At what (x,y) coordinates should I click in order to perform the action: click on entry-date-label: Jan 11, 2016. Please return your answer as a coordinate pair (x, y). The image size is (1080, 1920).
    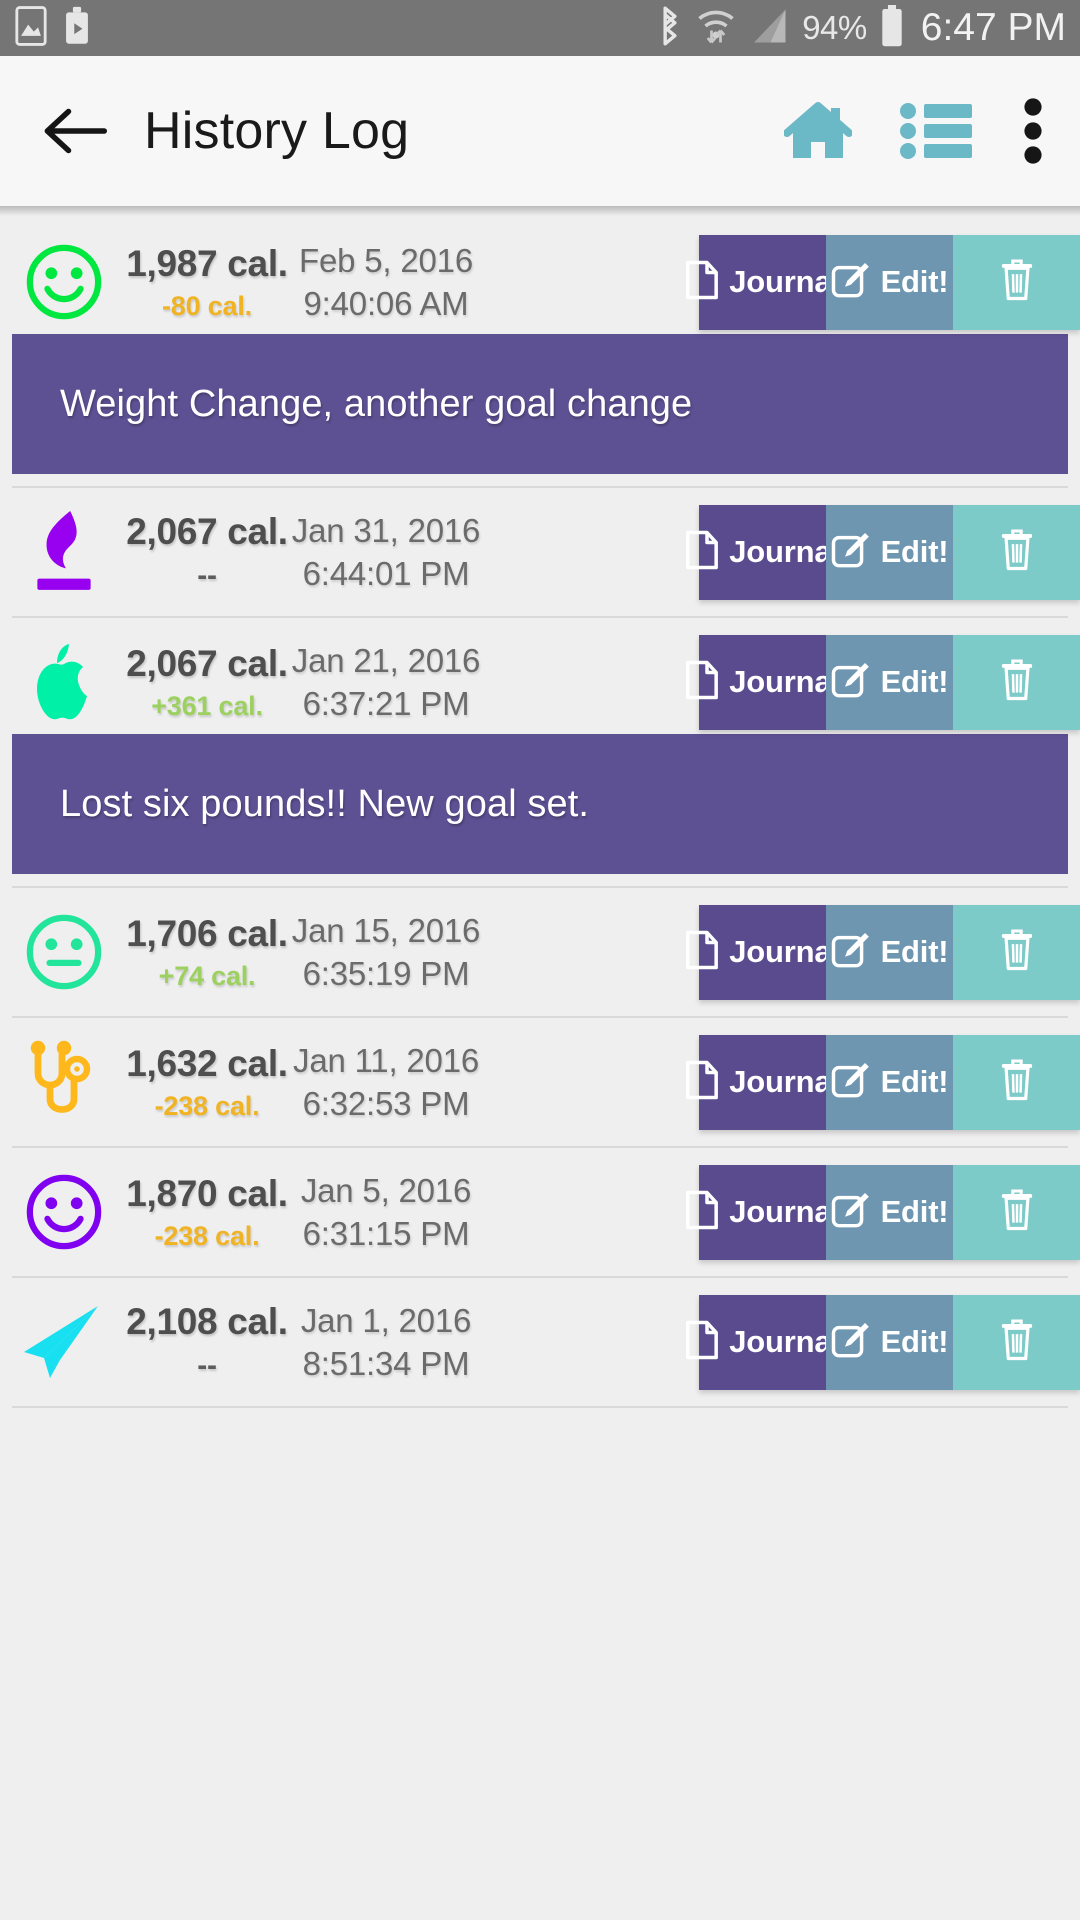
    Looking at the image, I should click on (386, 1060).